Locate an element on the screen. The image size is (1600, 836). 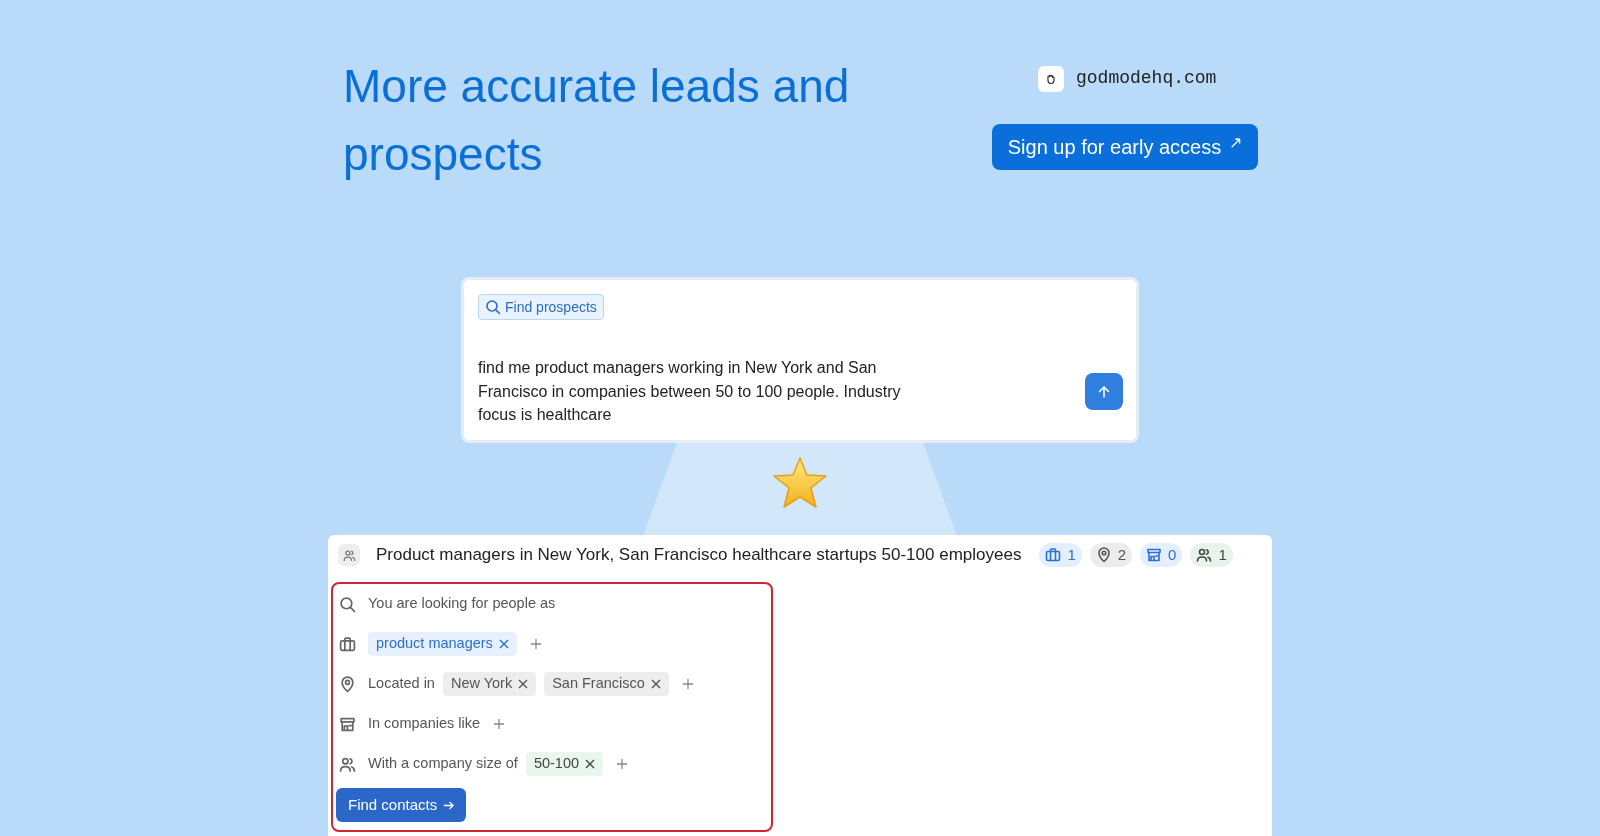
filter-chip: San Francisco is located at coordinates (606, 684).